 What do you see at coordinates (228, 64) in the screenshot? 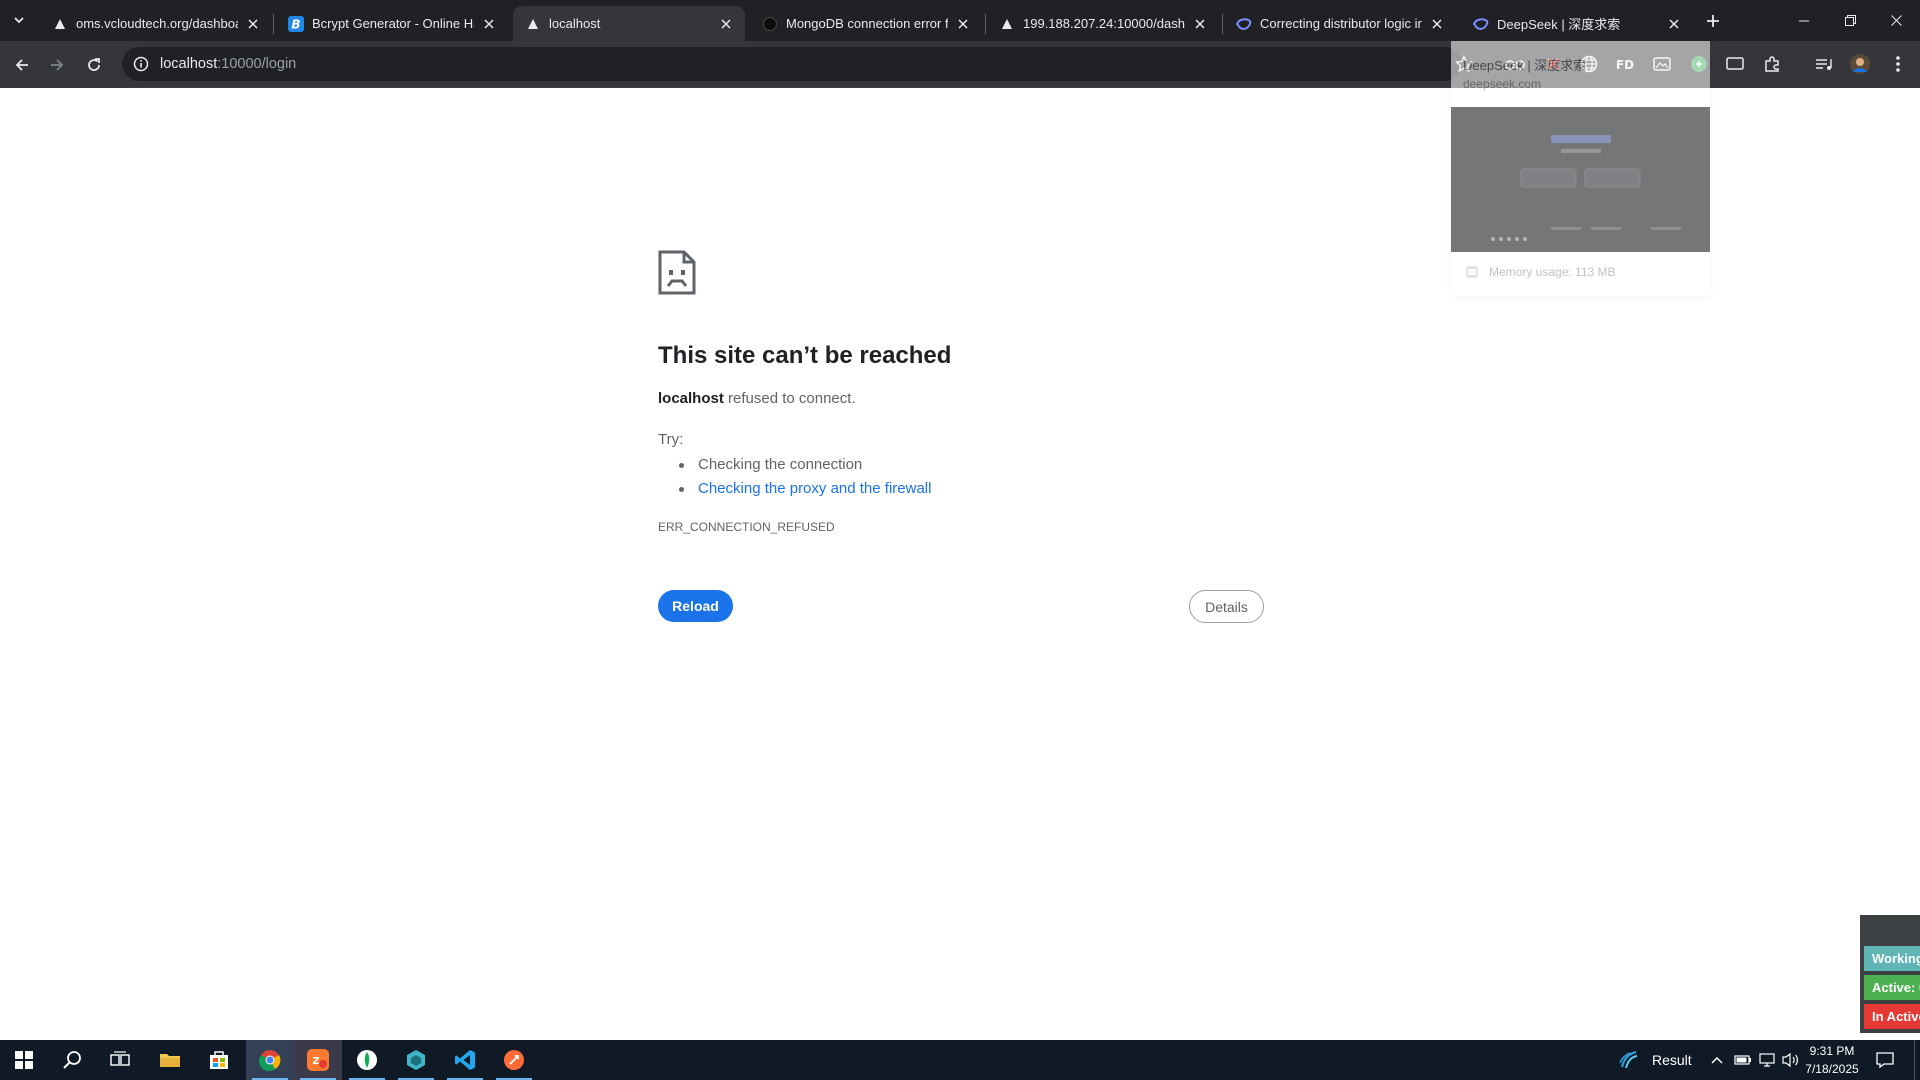
I see `address-url: localhost:10000/login` at bounding box center [228, 64].